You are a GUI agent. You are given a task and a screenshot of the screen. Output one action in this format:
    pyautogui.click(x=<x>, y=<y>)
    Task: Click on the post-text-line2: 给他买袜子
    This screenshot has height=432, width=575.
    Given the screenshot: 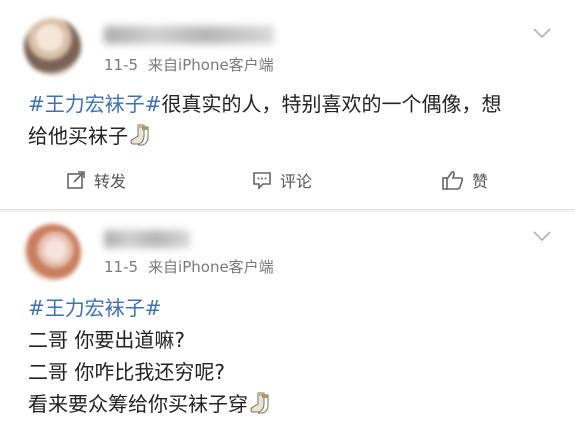 What is the action you would take?
    pyautogui.click(x=78, y=136)
    